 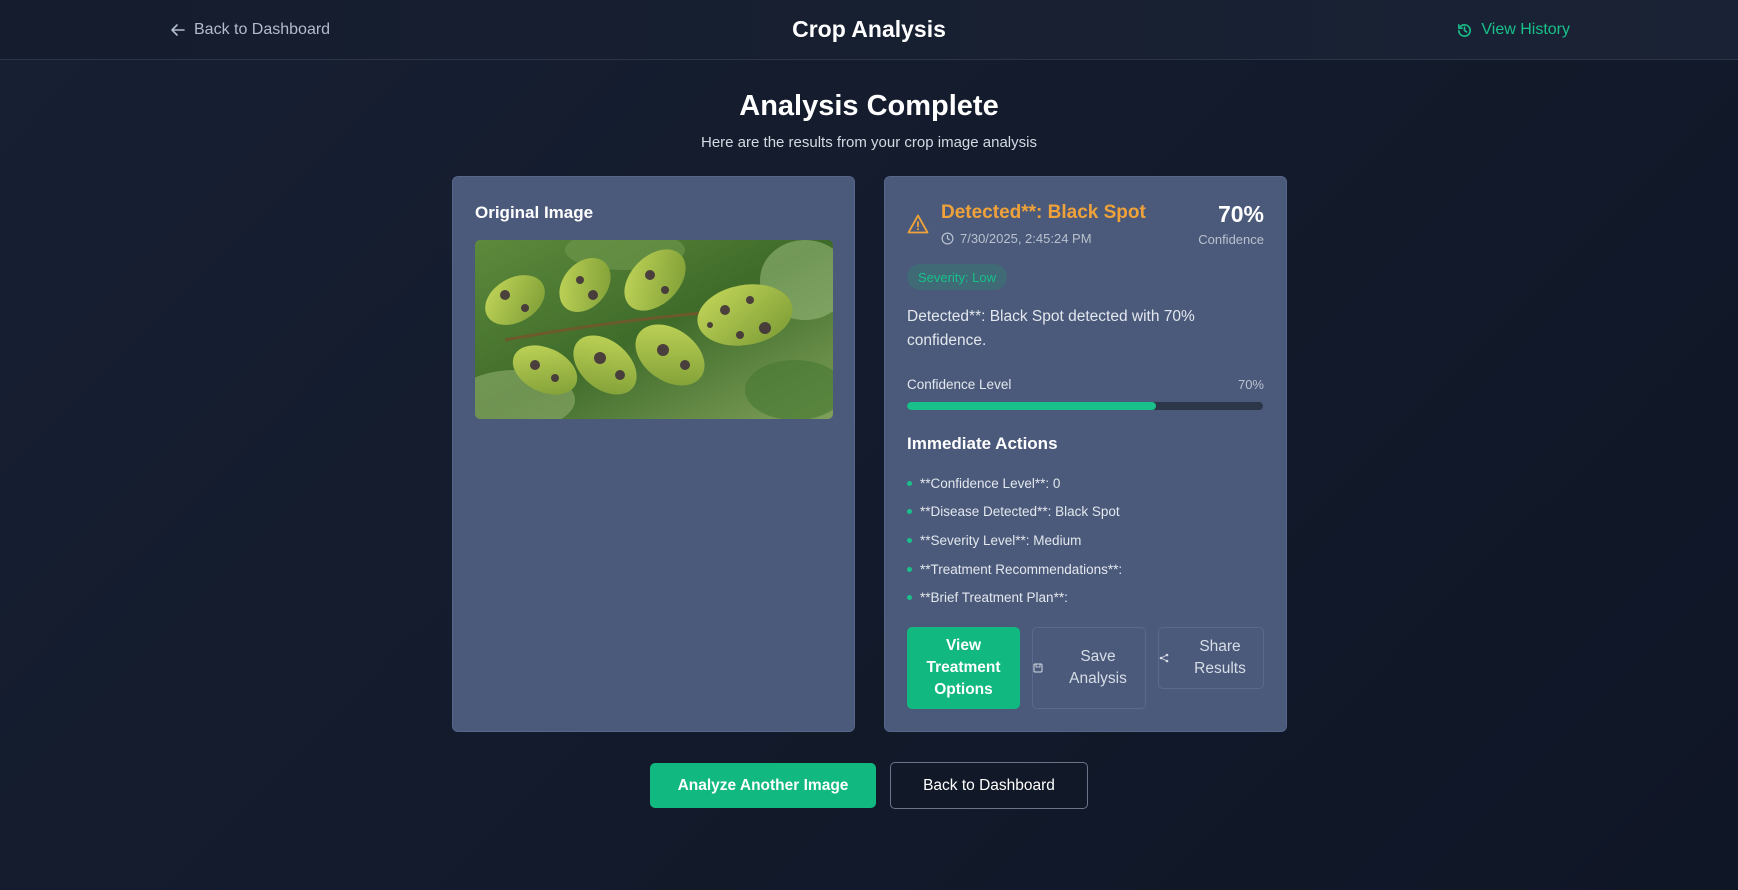 What do you see at coordinates (990, 483) in the screenshot?
I see `action-text: **Confidence Level**: 0` at bounding box center [990, 483].